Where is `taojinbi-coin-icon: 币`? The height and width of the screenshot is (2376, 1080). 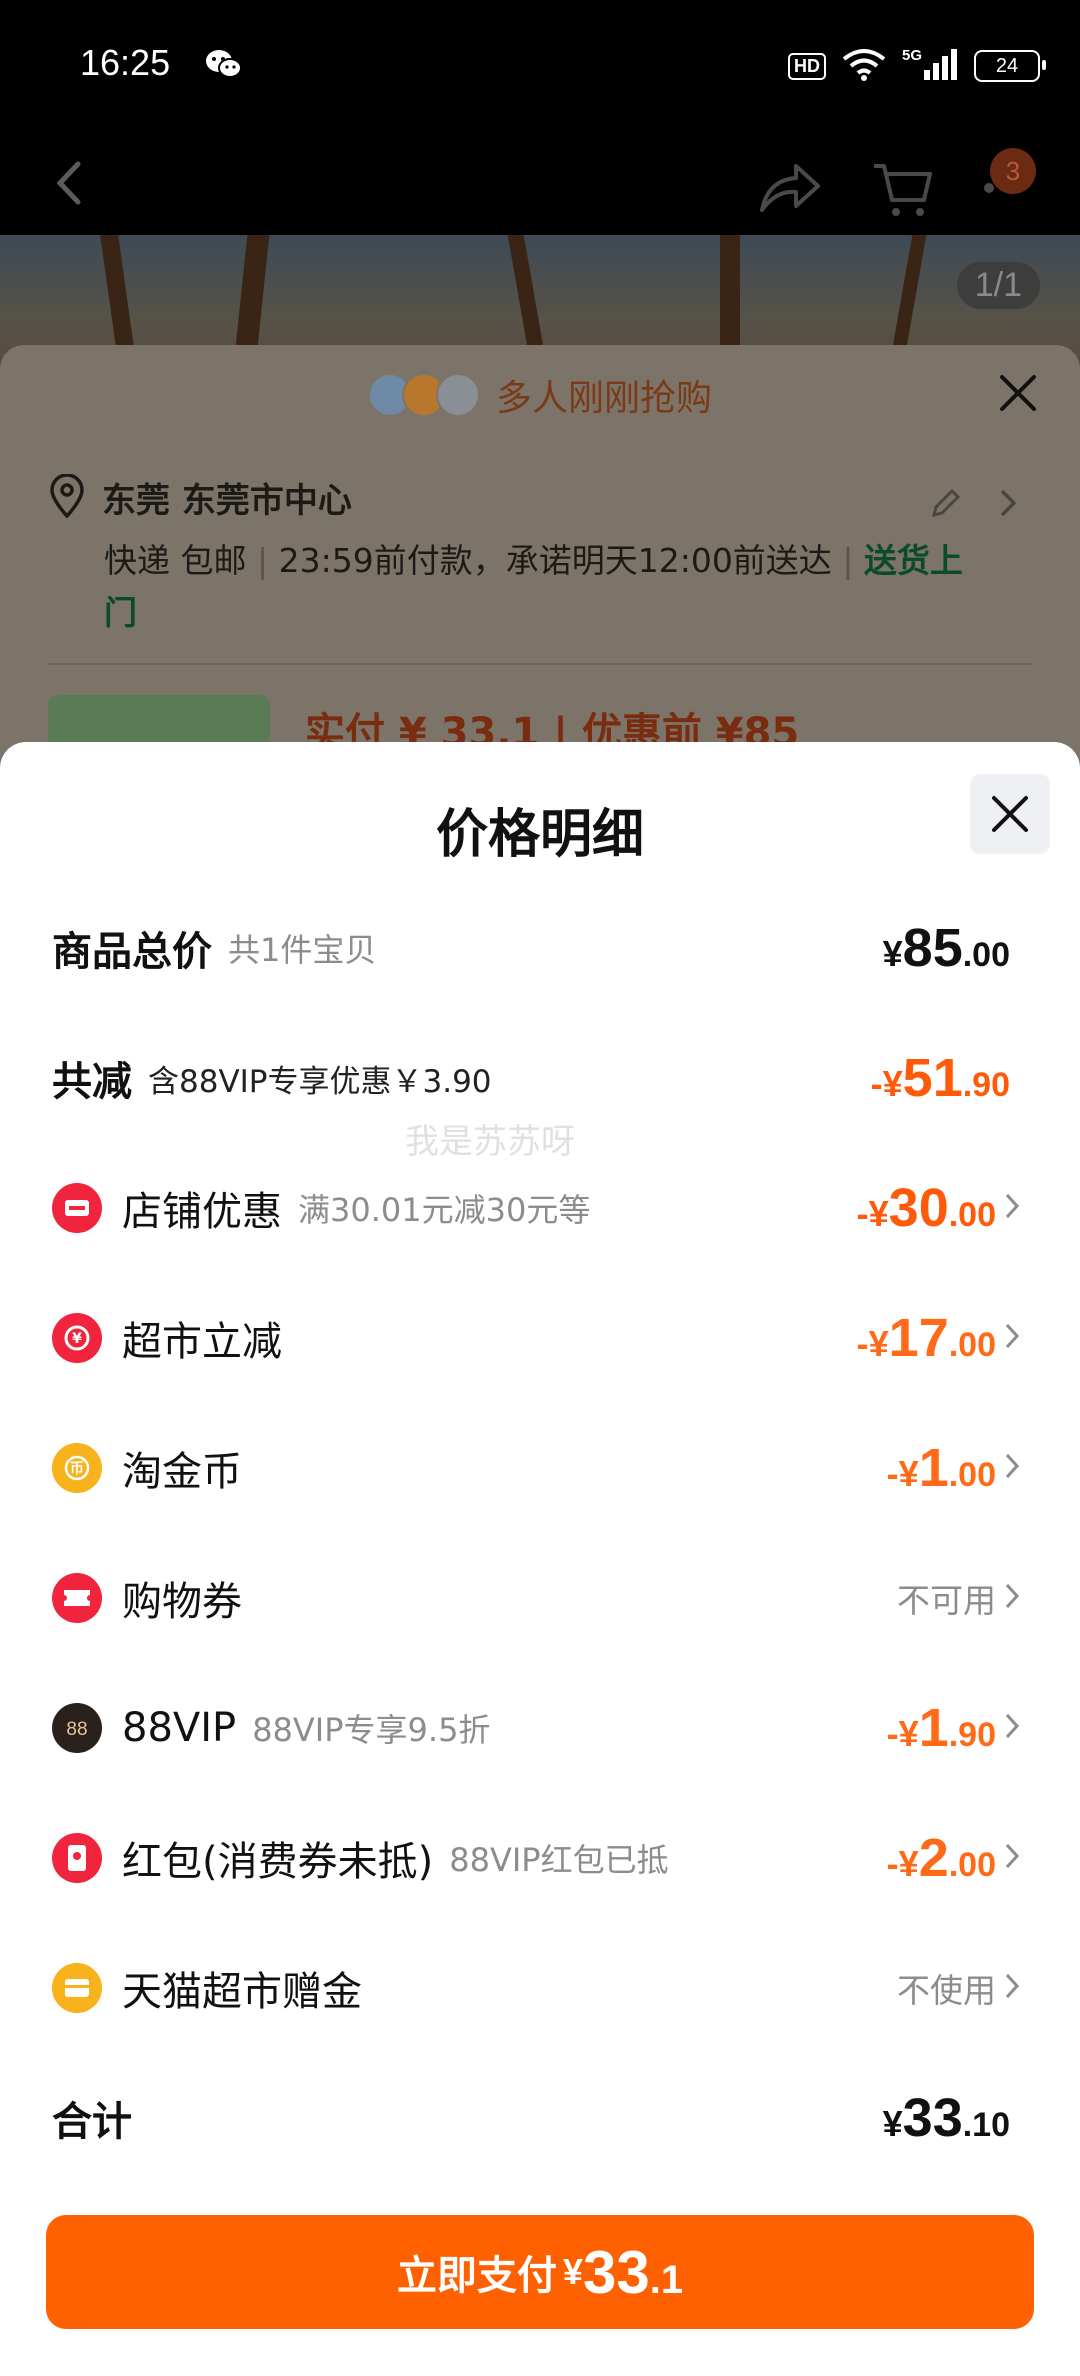 taojinbi-coin-icon: 币 is located at coordinates (77, 1468).